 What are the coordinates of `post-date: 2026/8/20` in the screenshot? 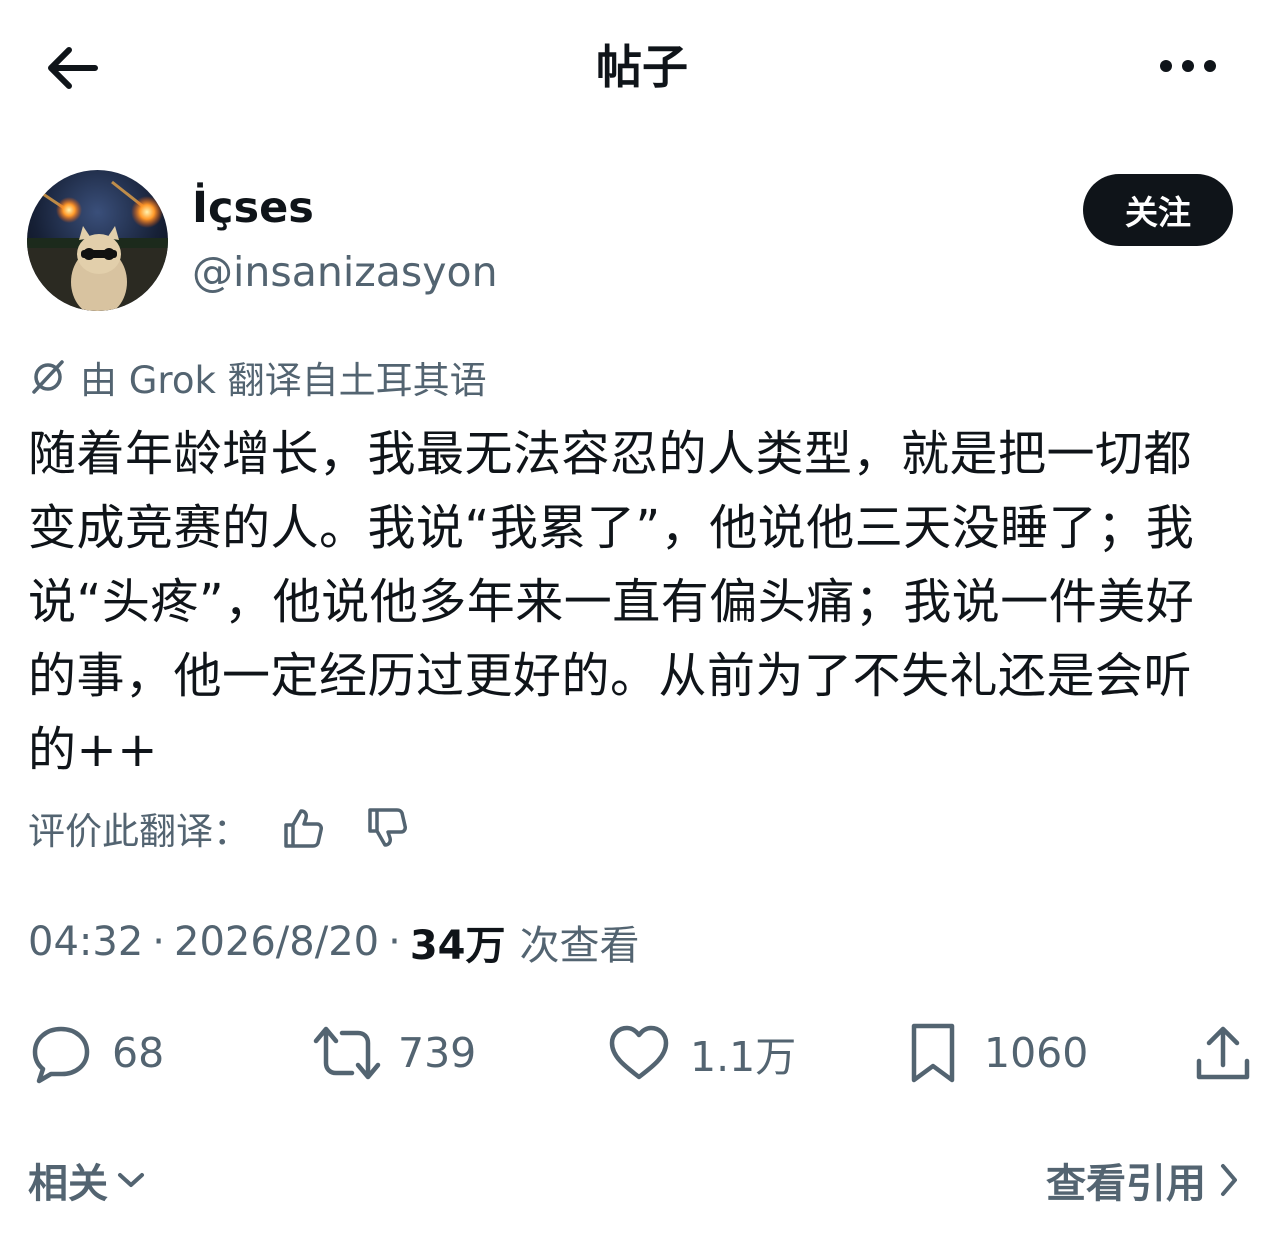 It's located at (276, 942).